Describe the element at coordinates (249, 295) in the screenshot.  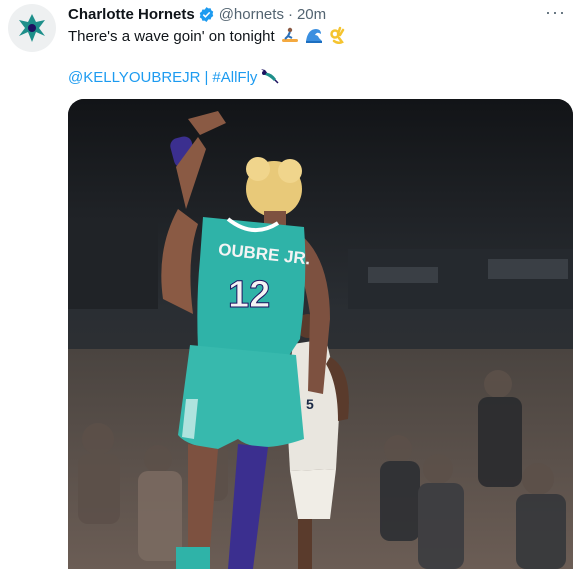
I see `jersey-number: 12` at that location.